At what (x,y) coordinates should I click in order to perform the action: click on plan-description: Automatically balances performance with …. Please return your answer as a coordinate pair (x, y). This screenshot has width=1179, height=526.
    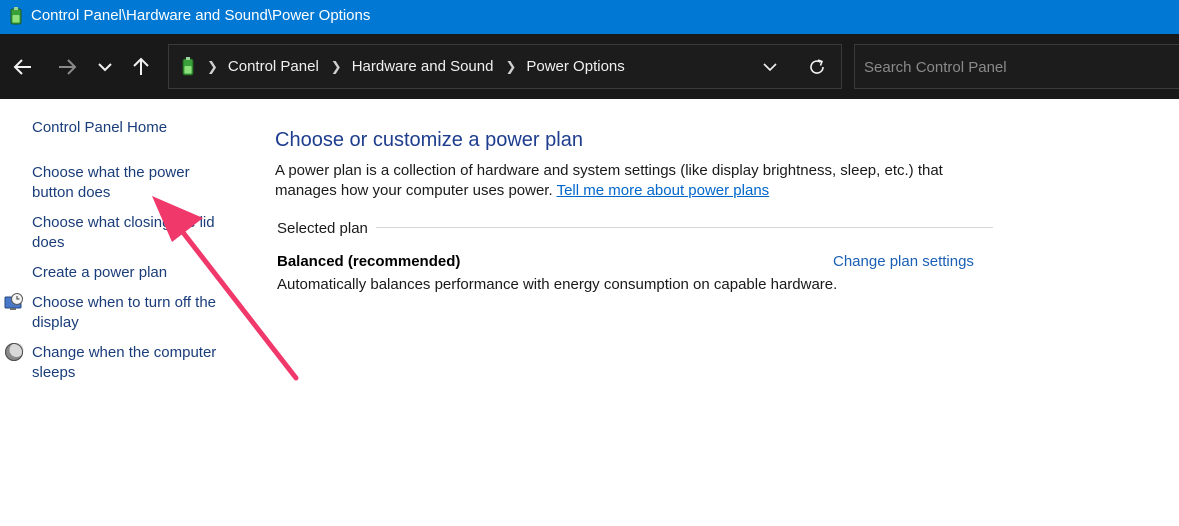
    Looking at the image, I should click on (557, 284).